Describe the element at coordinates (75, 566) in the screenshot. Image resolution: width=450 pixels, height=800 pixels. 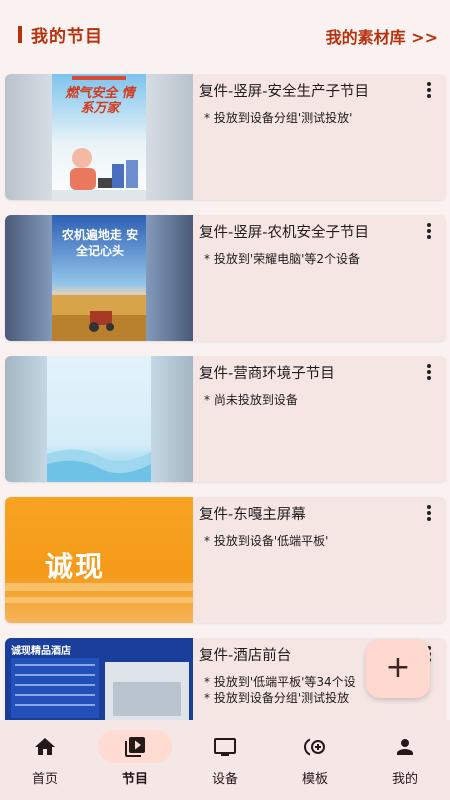
I see `poster-slogan: 诚现` at that location.